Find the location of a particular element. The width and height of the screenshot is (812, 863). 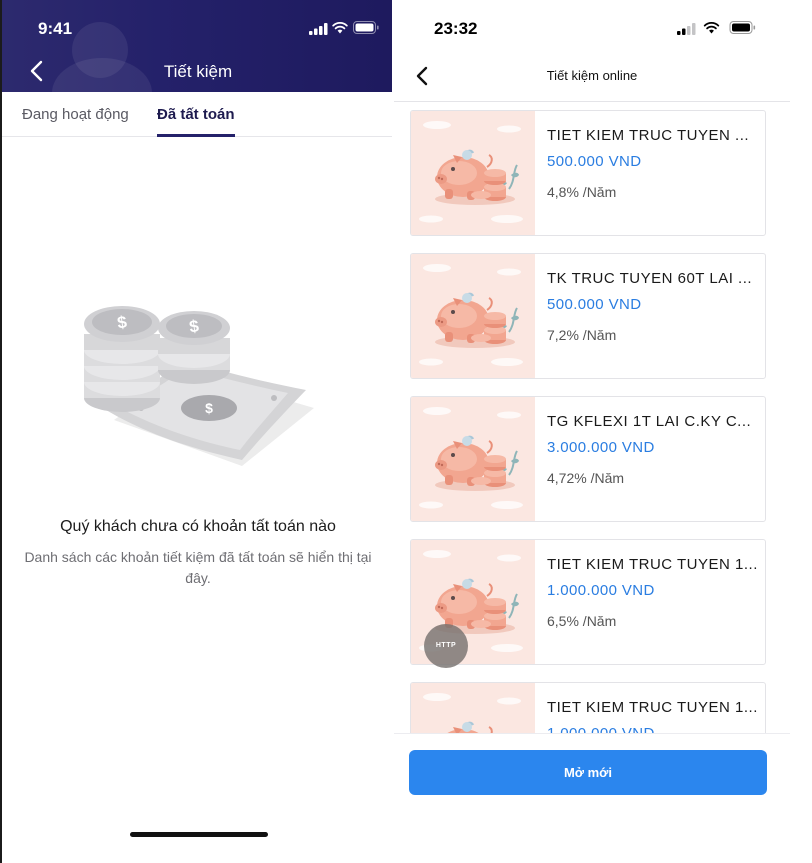

tab-settled-savings: Đã tất toán is located at coordinates (196, 114).